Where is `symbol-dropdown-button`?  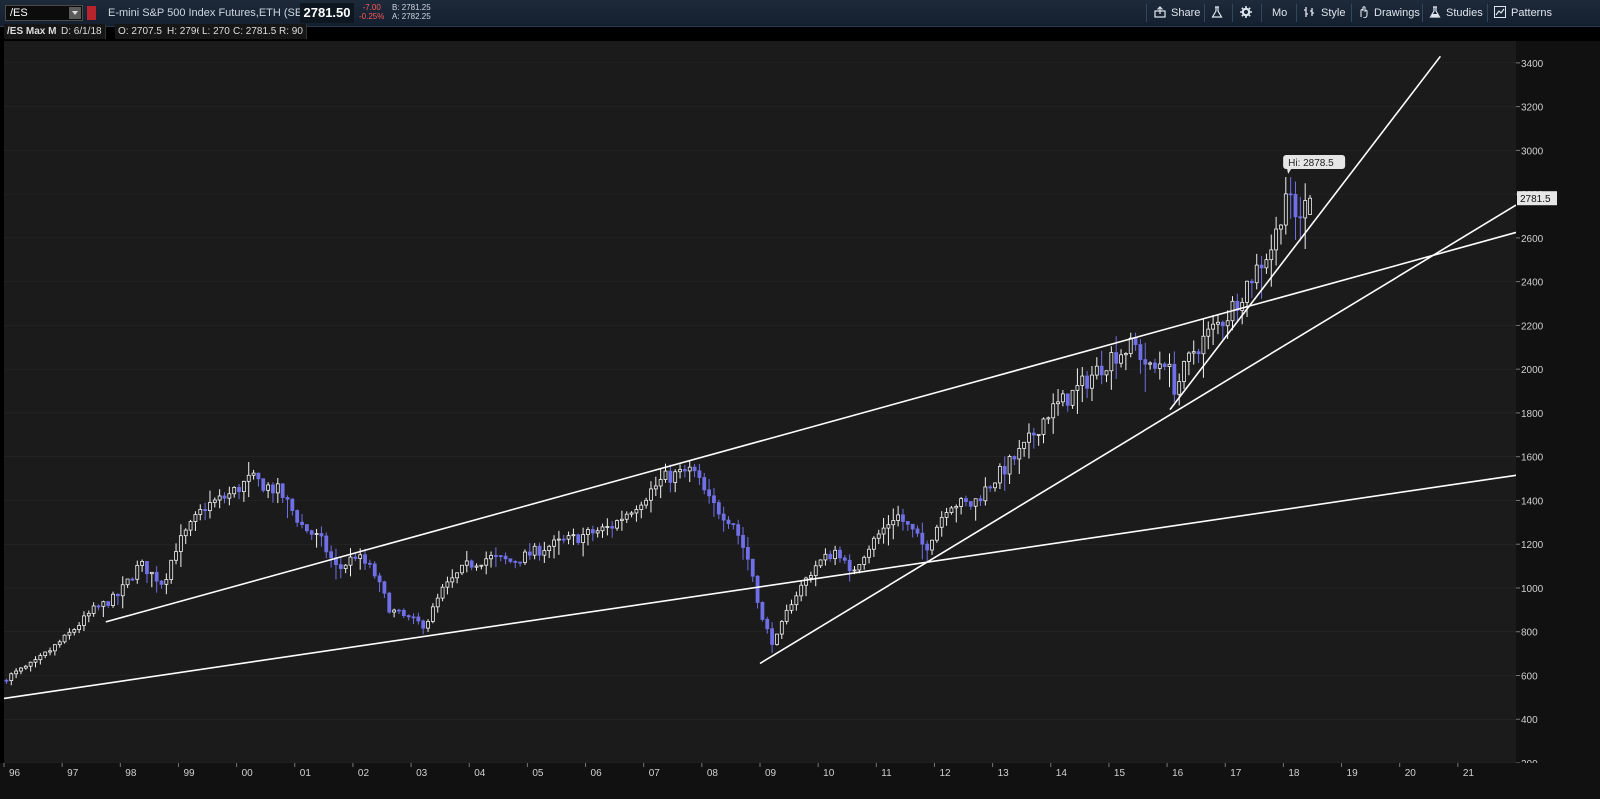
symbol-dropdown-button is located at coordinates (75, 13).